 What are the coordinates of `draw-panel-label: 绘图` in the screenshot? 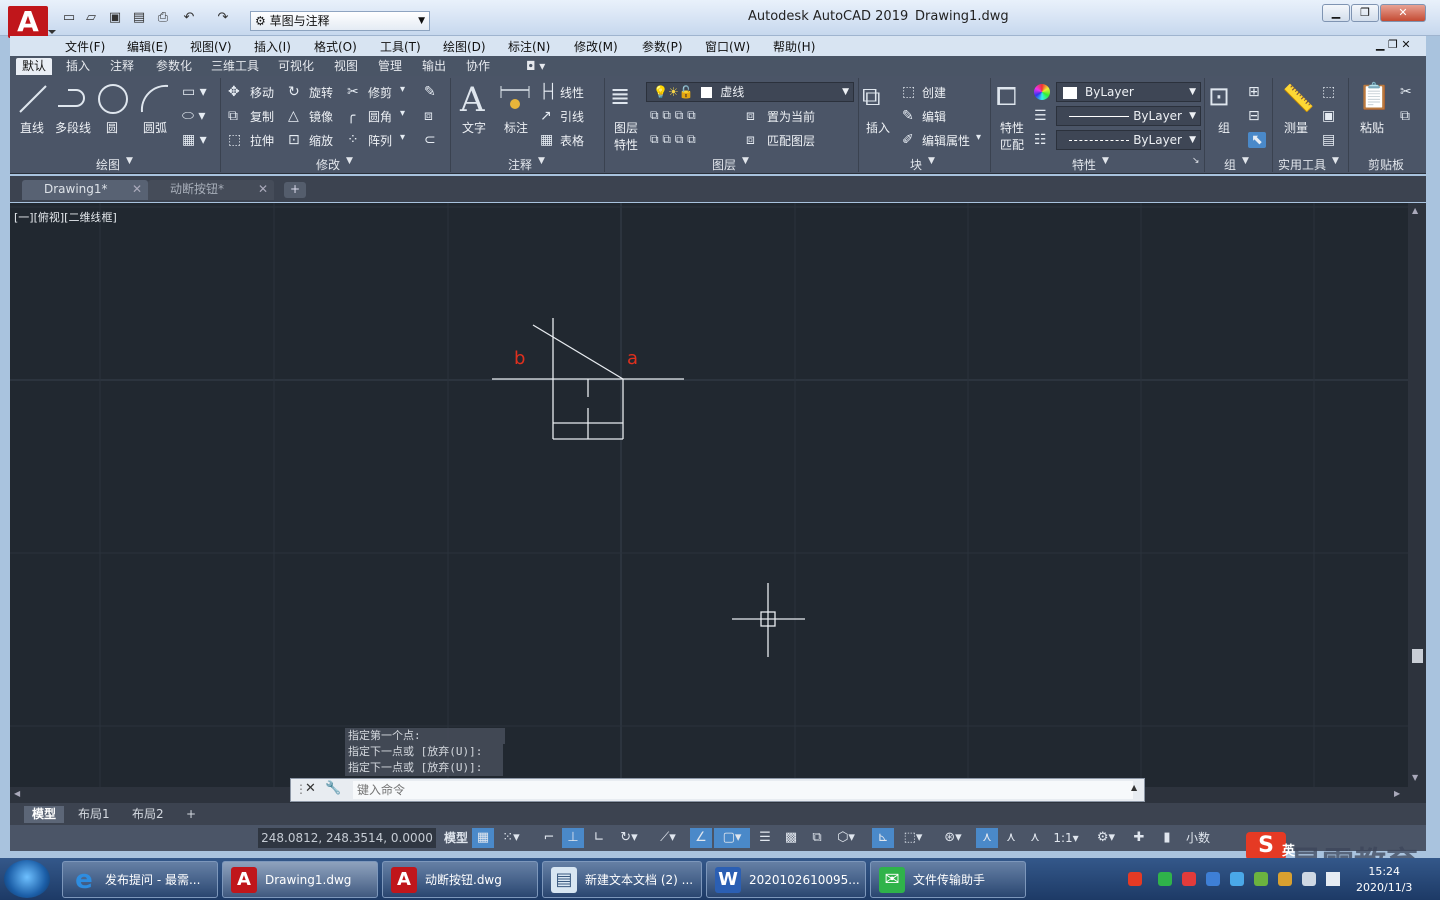 It's located at (108, 164).